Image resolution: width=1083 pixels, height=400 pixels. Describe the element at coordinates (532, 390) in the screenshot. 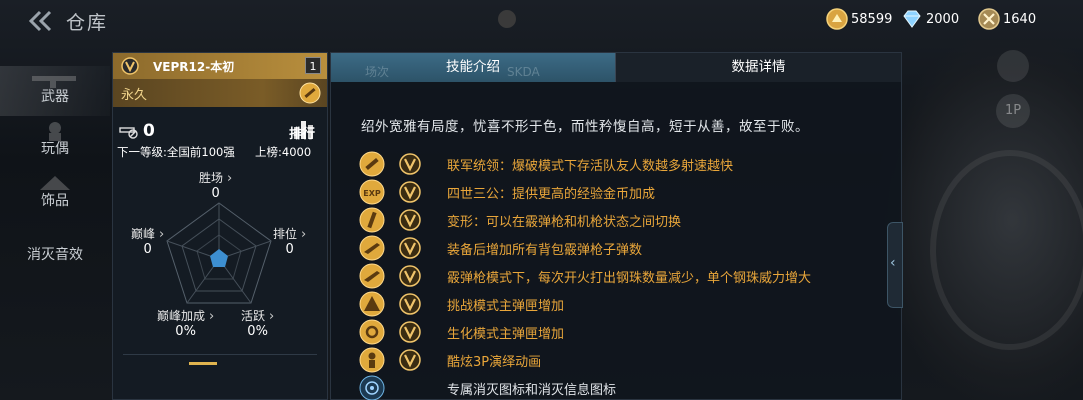

I see `skill-text: 专属消灭图标和消灭信息图标` at that location.